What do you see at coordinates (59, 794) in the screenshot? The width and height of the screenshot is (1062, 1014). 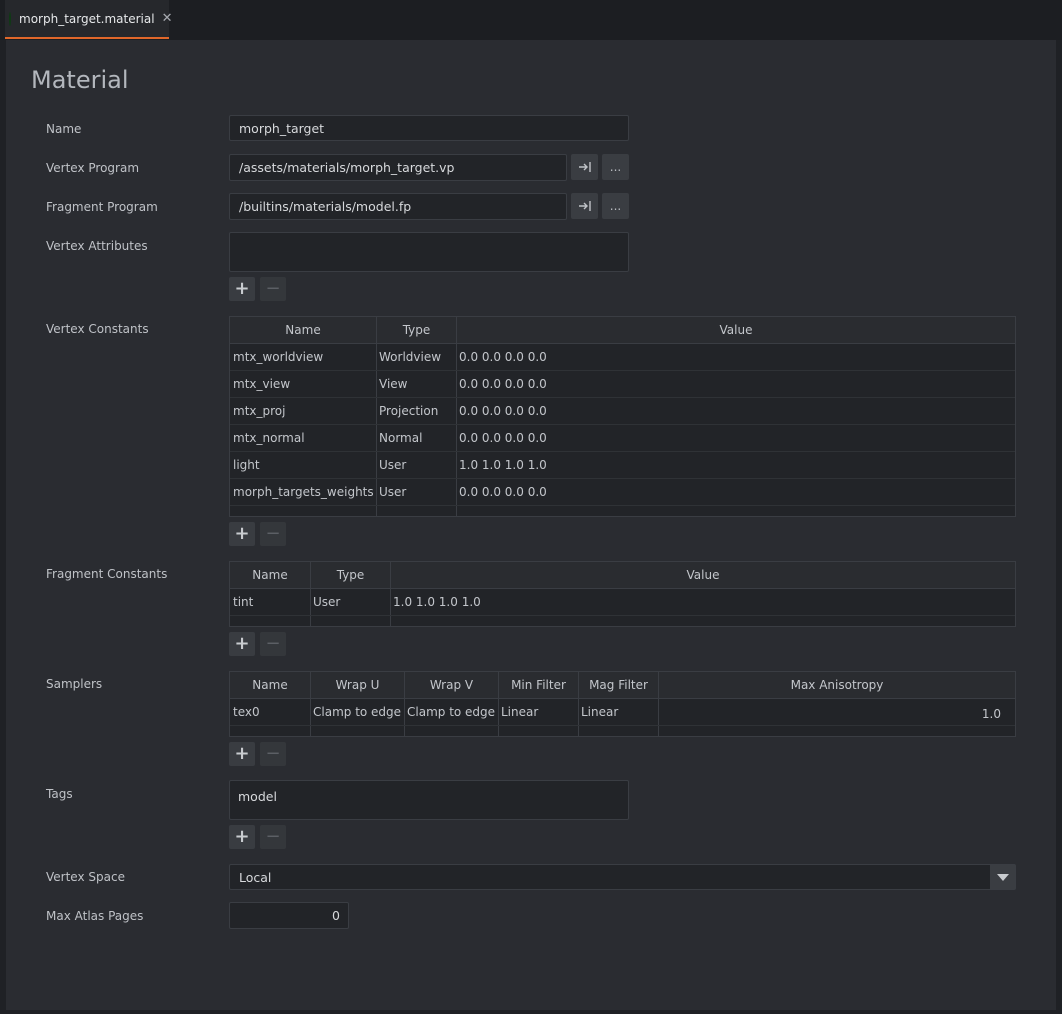 I see `tags-label: Tags` at bounding box center [59, 794].